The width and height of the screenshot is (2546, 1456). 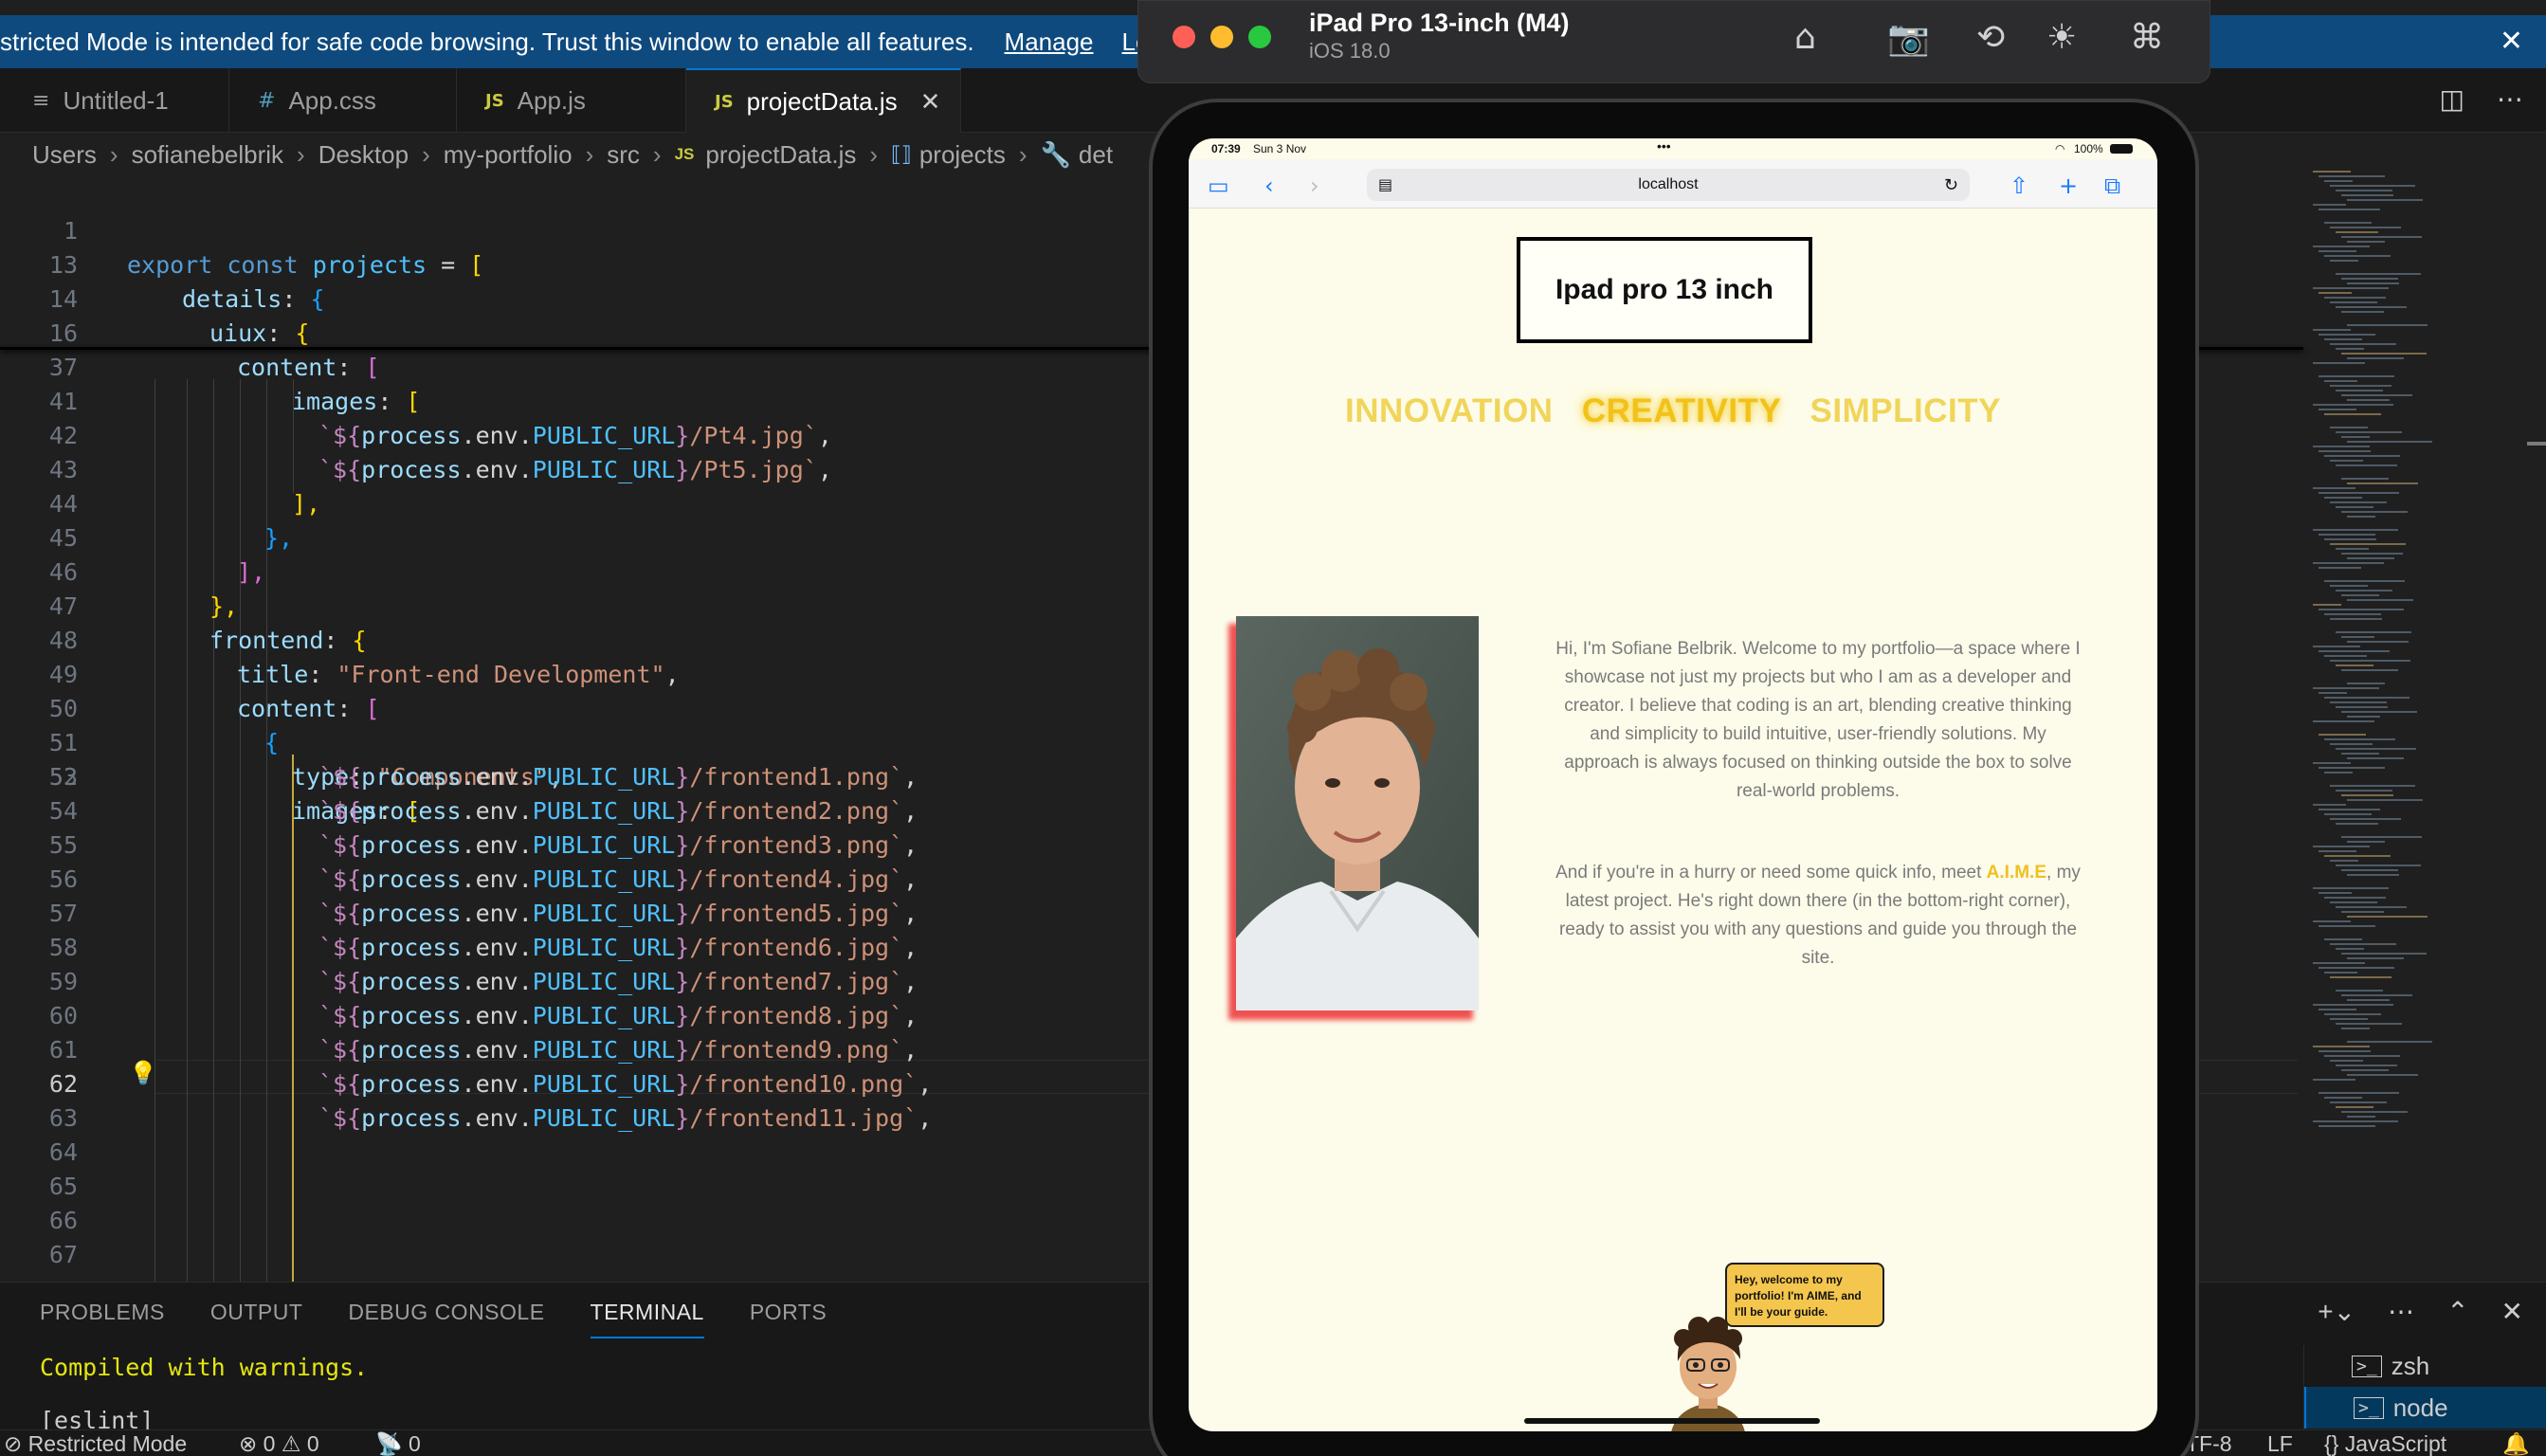 I want to click on screenshot-icon: 📷, so click(x=1908, y=38).